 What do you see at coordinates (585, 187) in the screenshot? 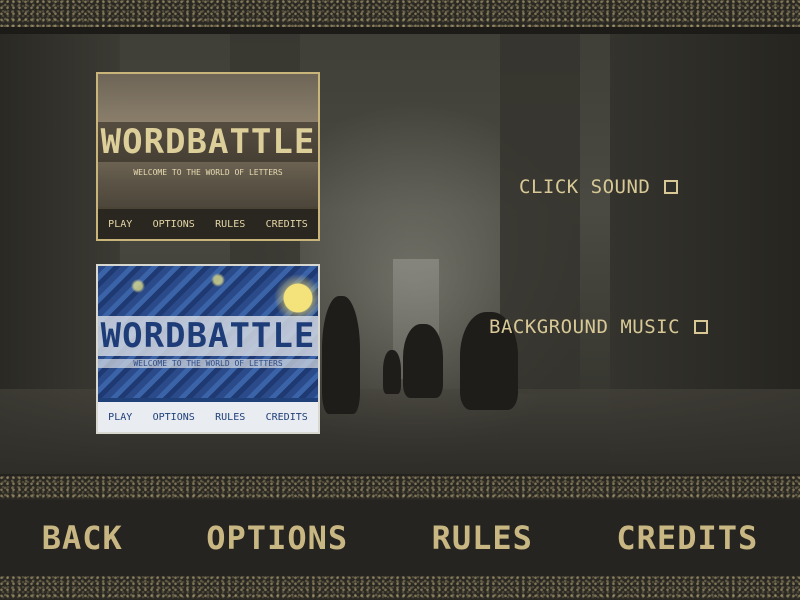
I see `click-sound-label: CLICK SOUND` at bounding box center [585, 187].